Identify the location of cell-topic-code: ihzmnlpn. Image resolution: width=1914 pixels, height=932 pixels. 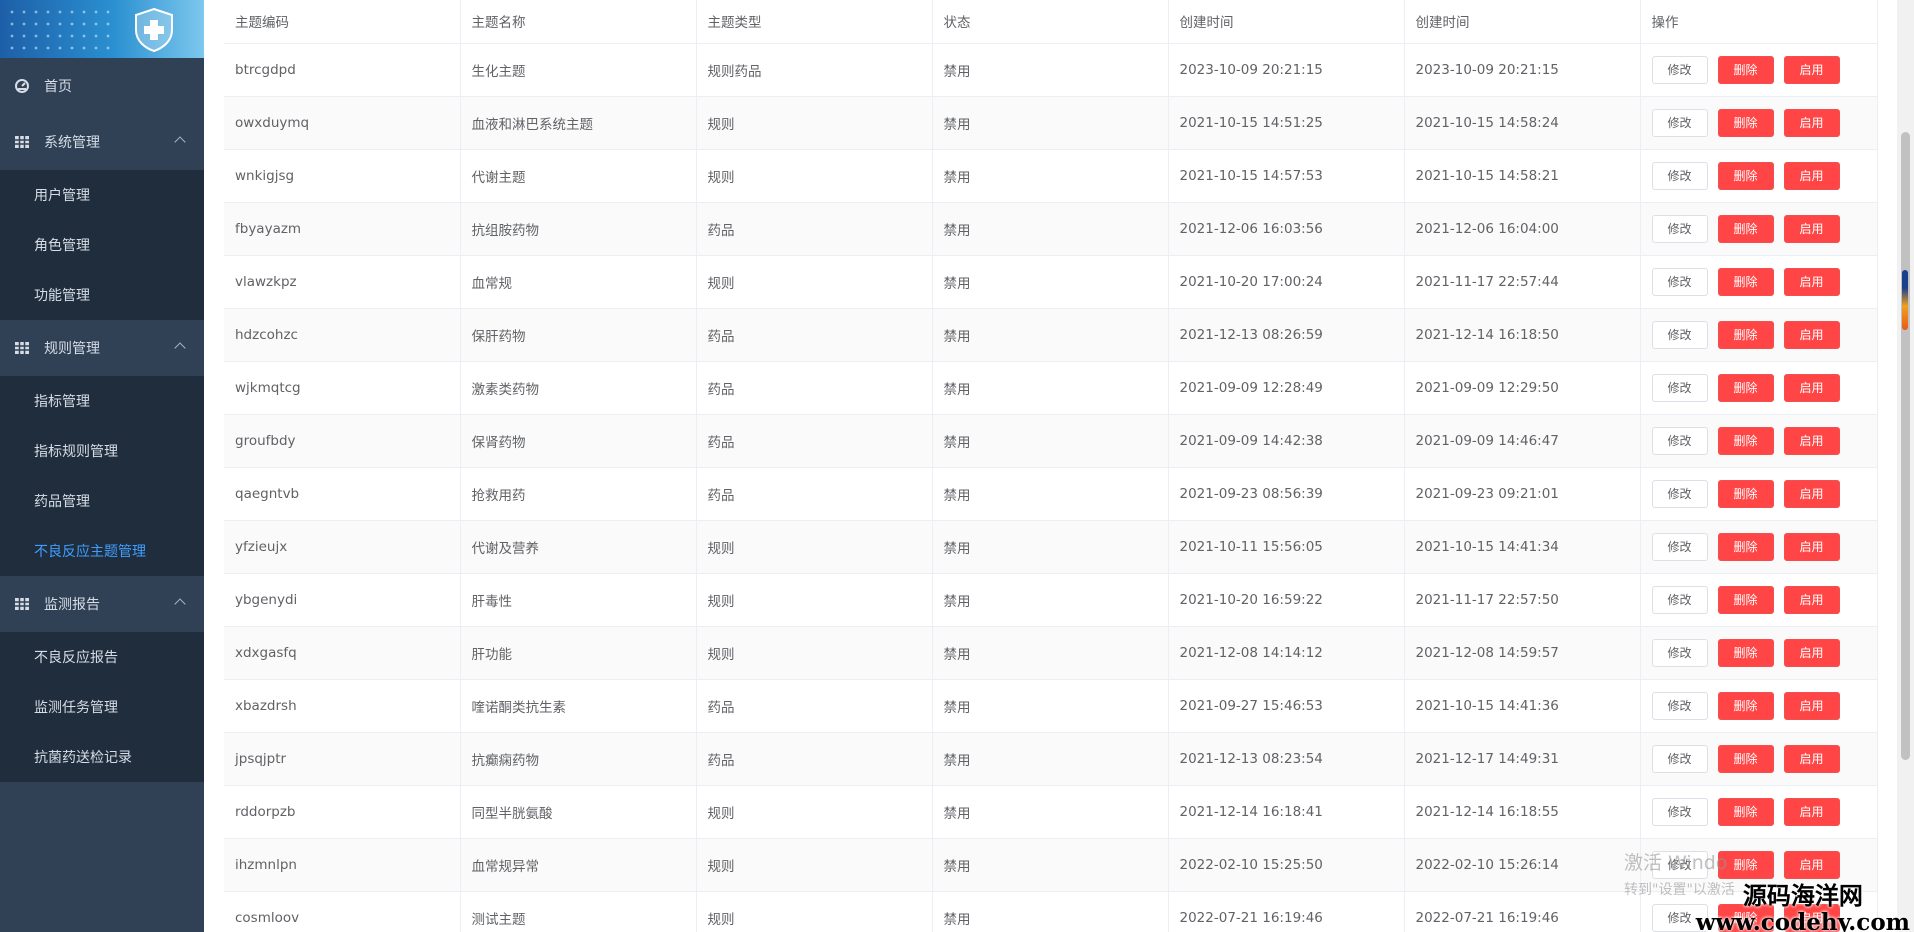
(342, 865).